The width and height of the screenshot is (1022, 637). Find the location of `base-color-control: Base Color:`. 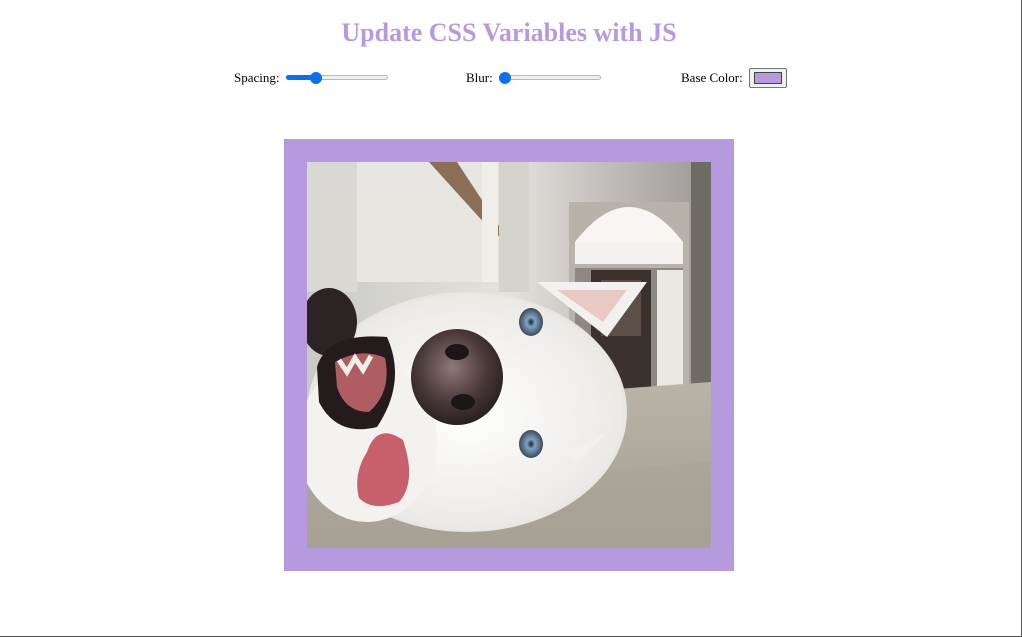

base-color-control: Base Color: is located at coordinates (734, 78).